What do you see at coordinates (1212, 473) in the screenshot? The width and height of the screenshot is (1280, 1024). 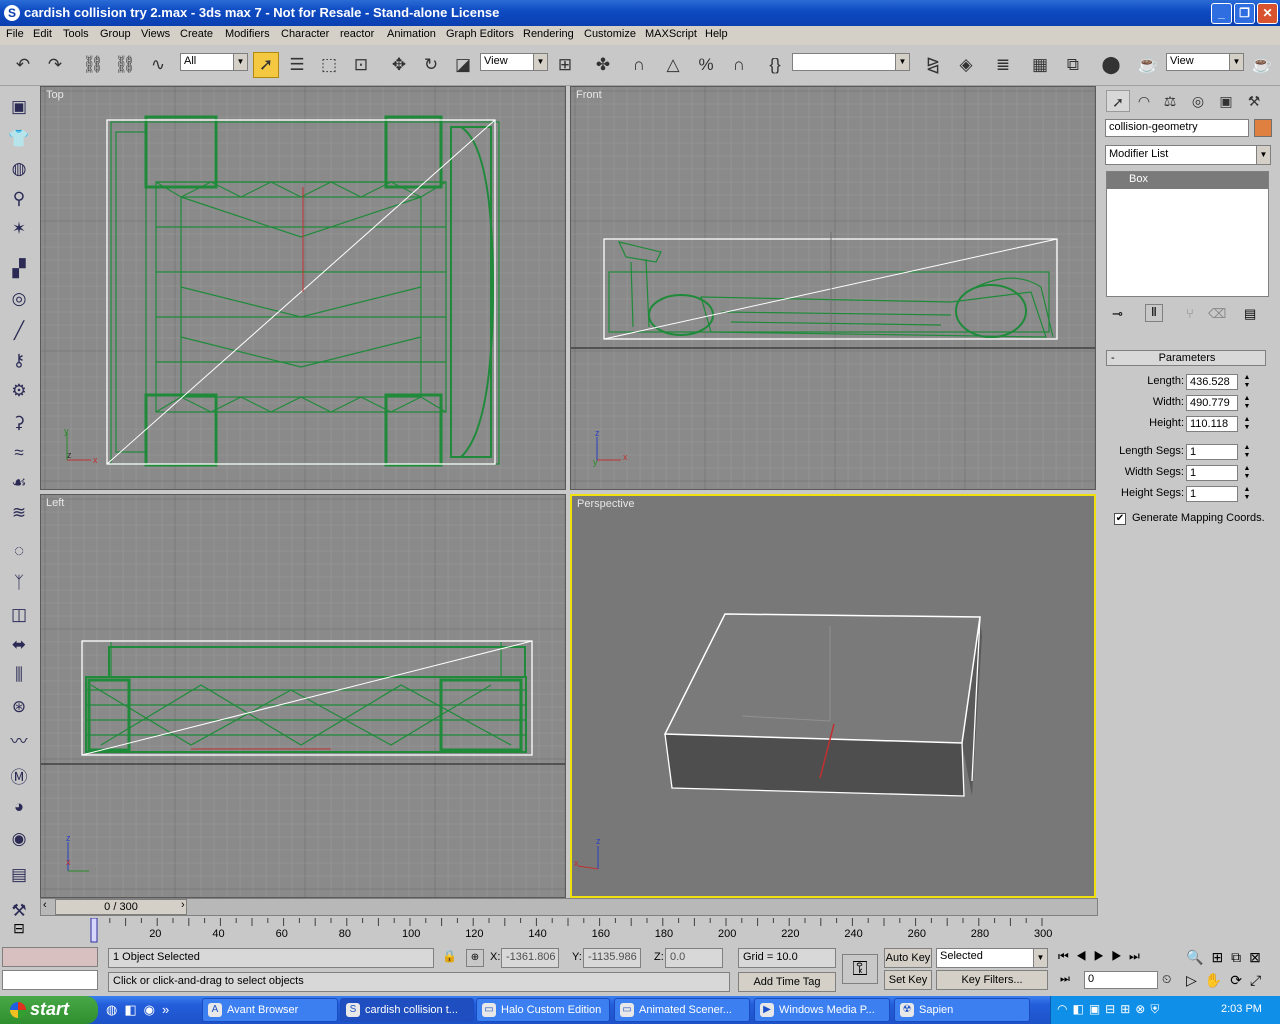 I see `width-segs-field: 1` at bounding box center [1212, 473].